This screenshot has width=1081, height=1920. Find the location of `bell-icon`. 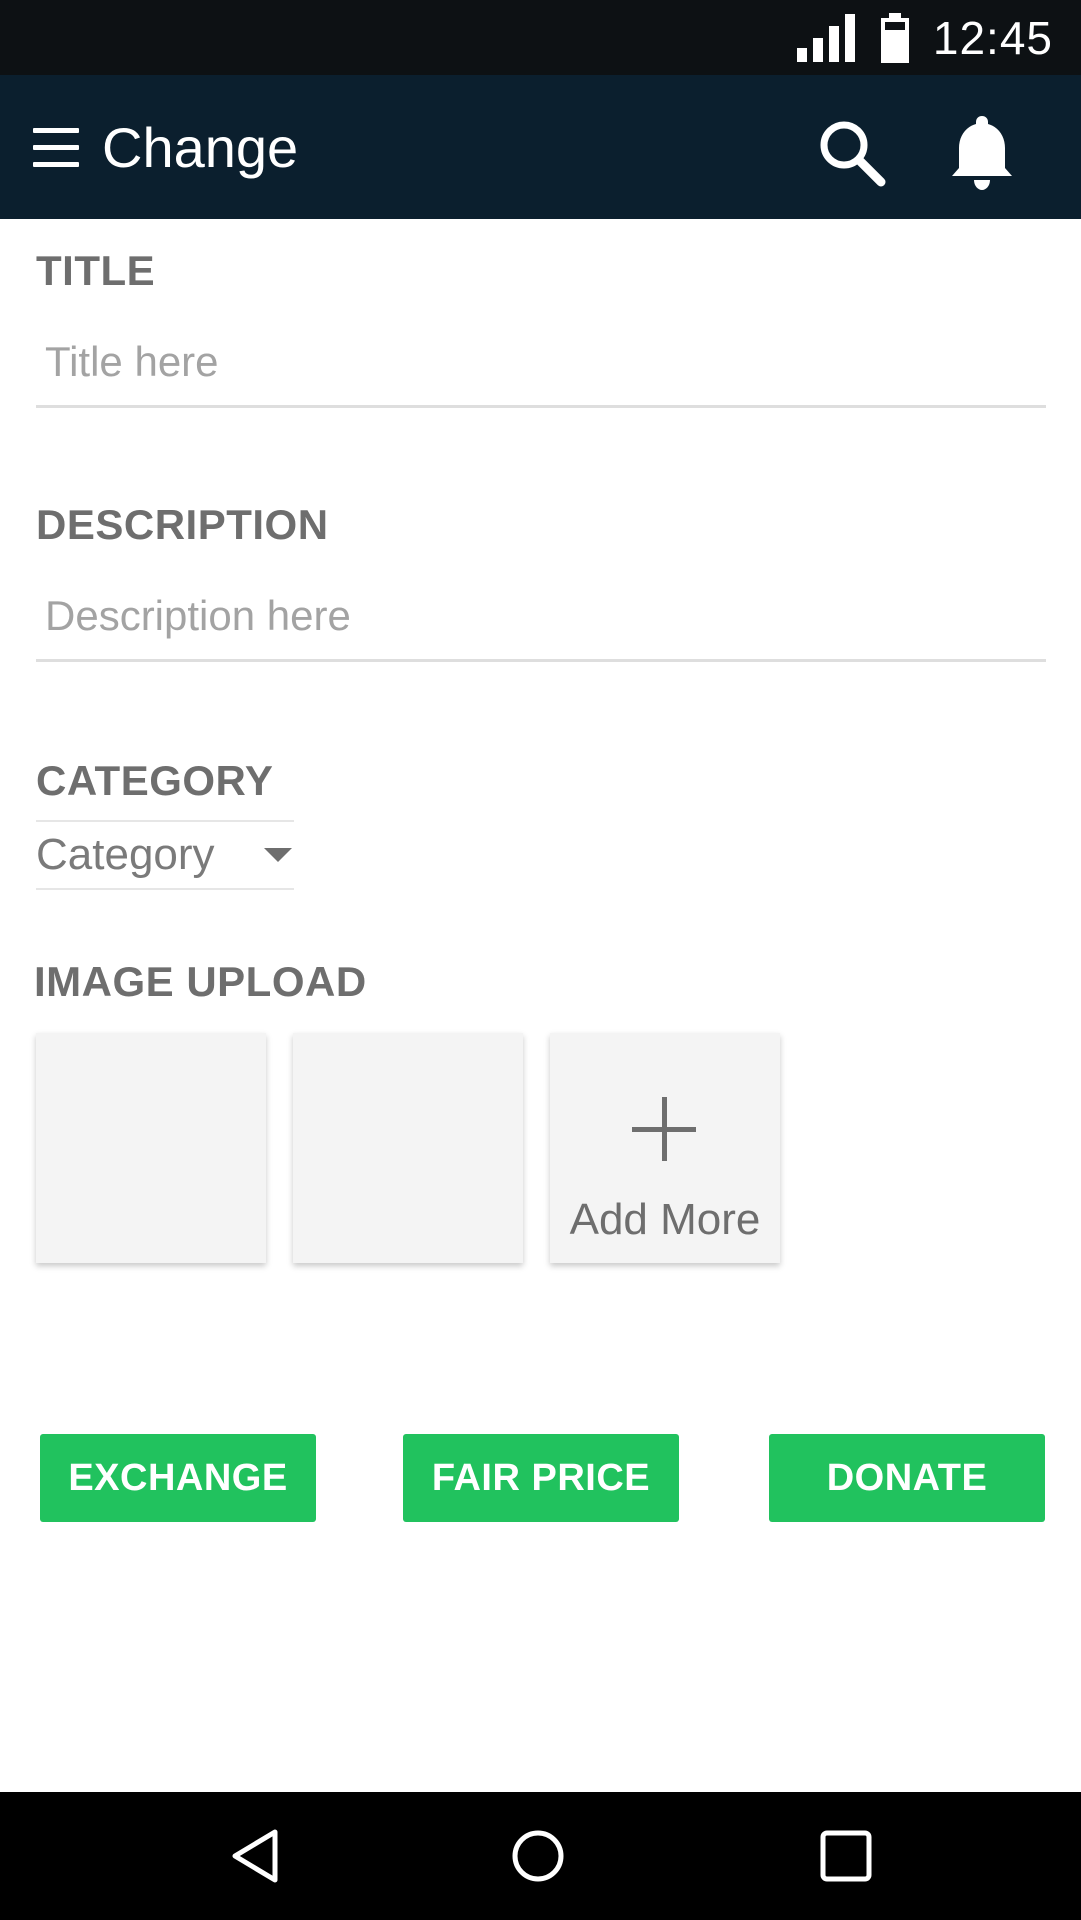

bell-icon is located at coordinates (982, 152).